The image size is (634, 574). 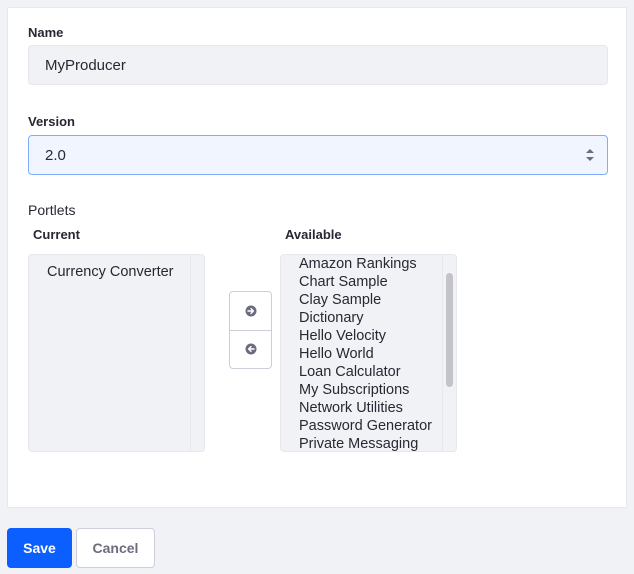 I want to click on current-list-item: Currency Converter, so click(x=110, y=272).